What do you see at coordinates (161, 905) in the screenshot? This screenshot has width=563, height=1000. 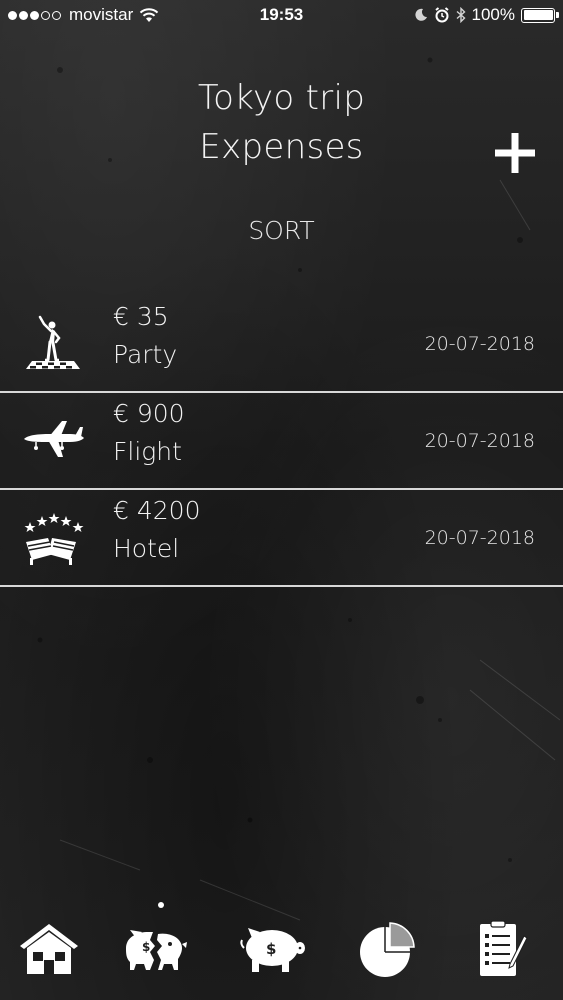 I see `decorative-dot` at bounding box center [161, 905].